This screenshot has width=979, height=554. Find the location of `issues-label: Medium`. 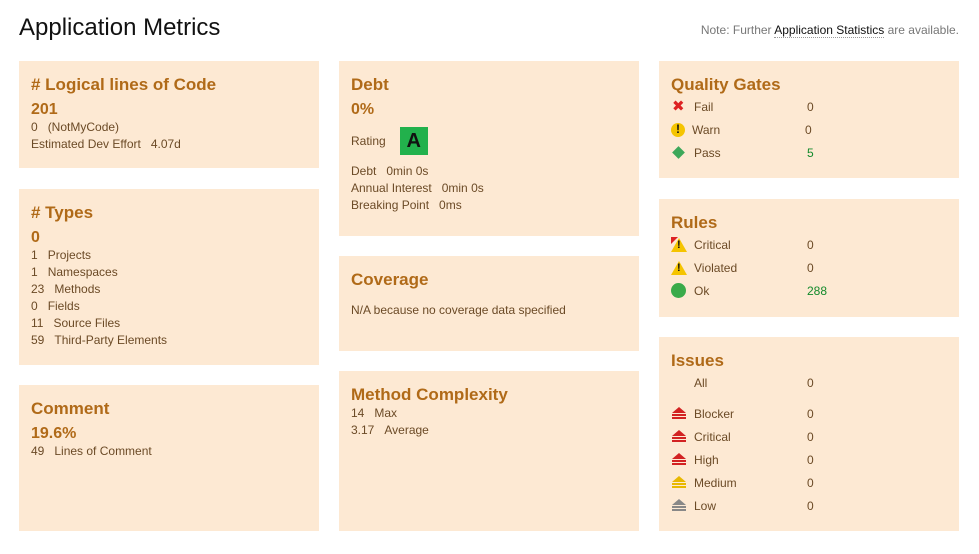

issues-label: Medium is located at coordinates (715, 482).